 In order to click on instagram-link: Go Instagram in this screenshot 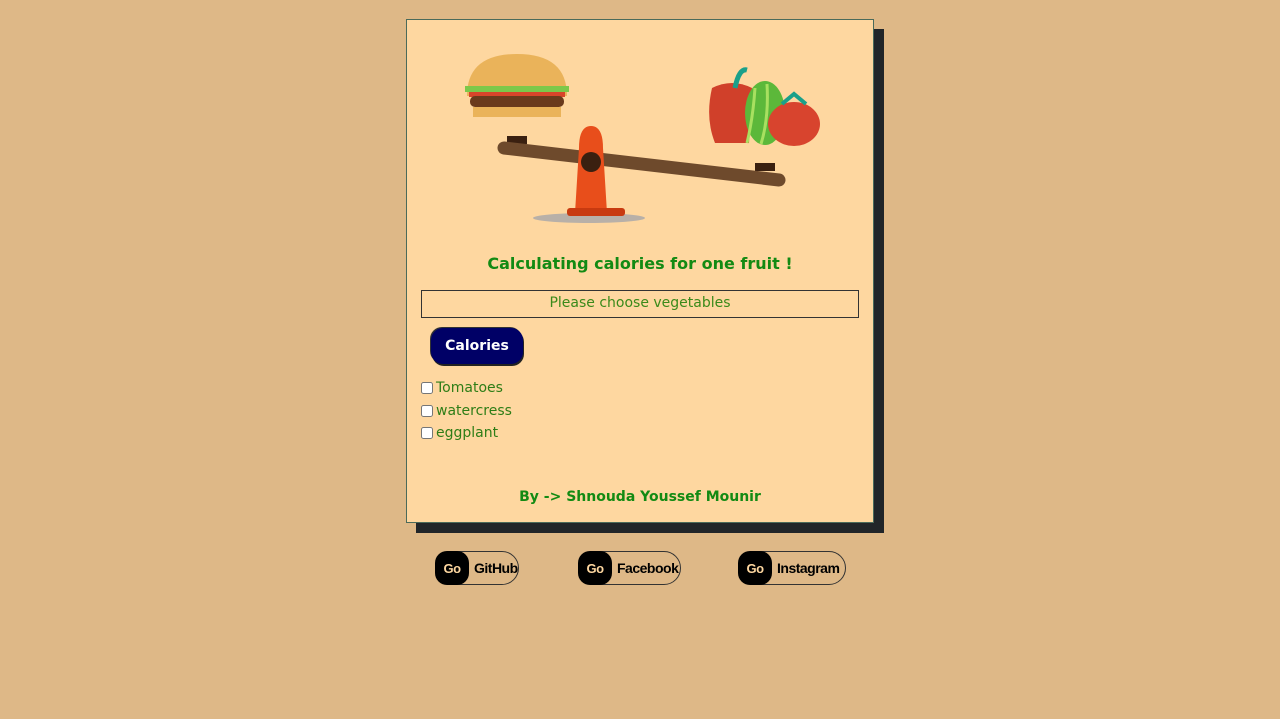, I will do `click(792, 568)`.